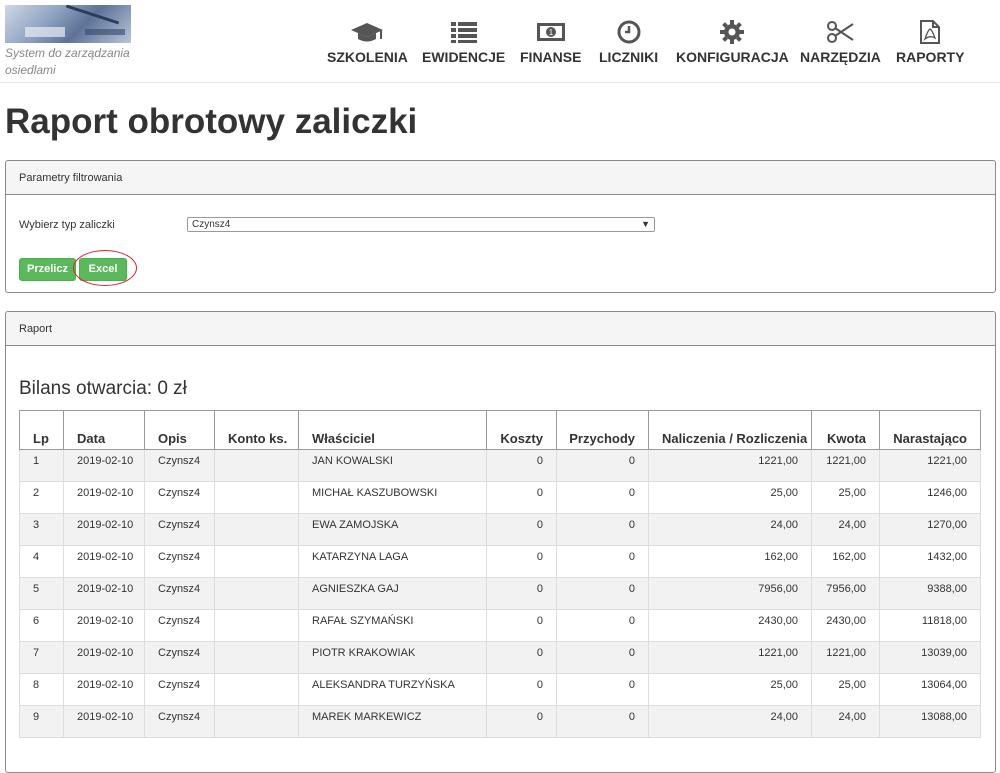  I want to click on cell-lp: 6, so click(41, 625).